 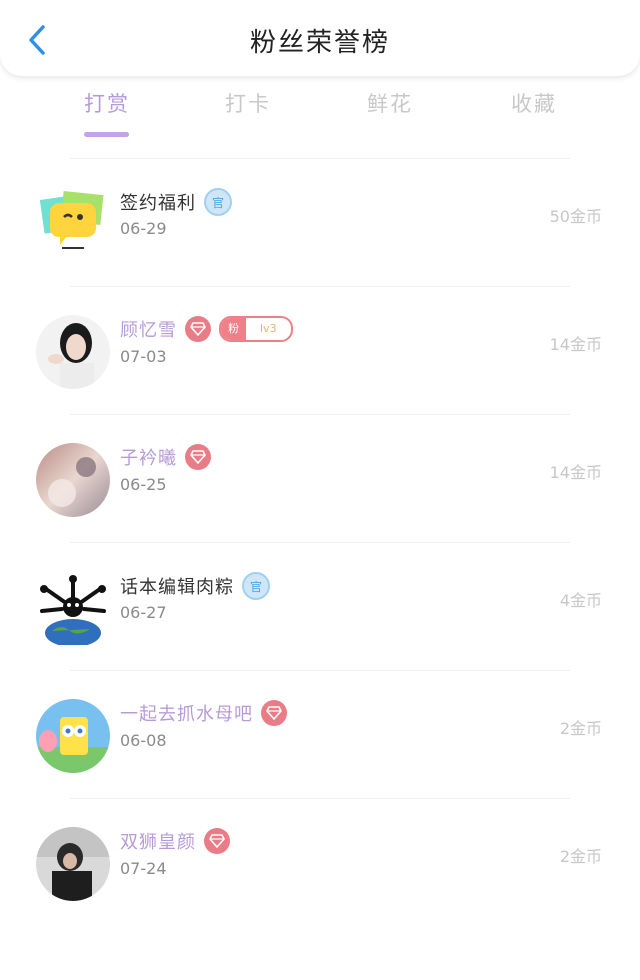 What do you see at coordinates (248, 103) in the screenshot?
I see `tab-checkin: 打卡` at bounding box center [248, 103].